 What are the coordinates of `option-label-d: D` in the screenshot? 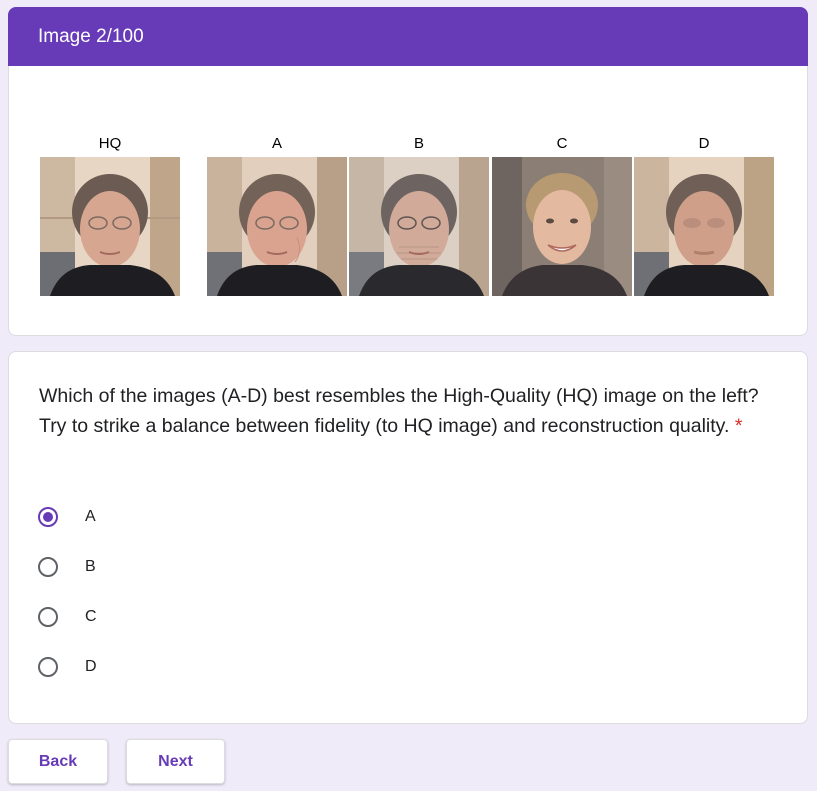 It's located at (91, 666).